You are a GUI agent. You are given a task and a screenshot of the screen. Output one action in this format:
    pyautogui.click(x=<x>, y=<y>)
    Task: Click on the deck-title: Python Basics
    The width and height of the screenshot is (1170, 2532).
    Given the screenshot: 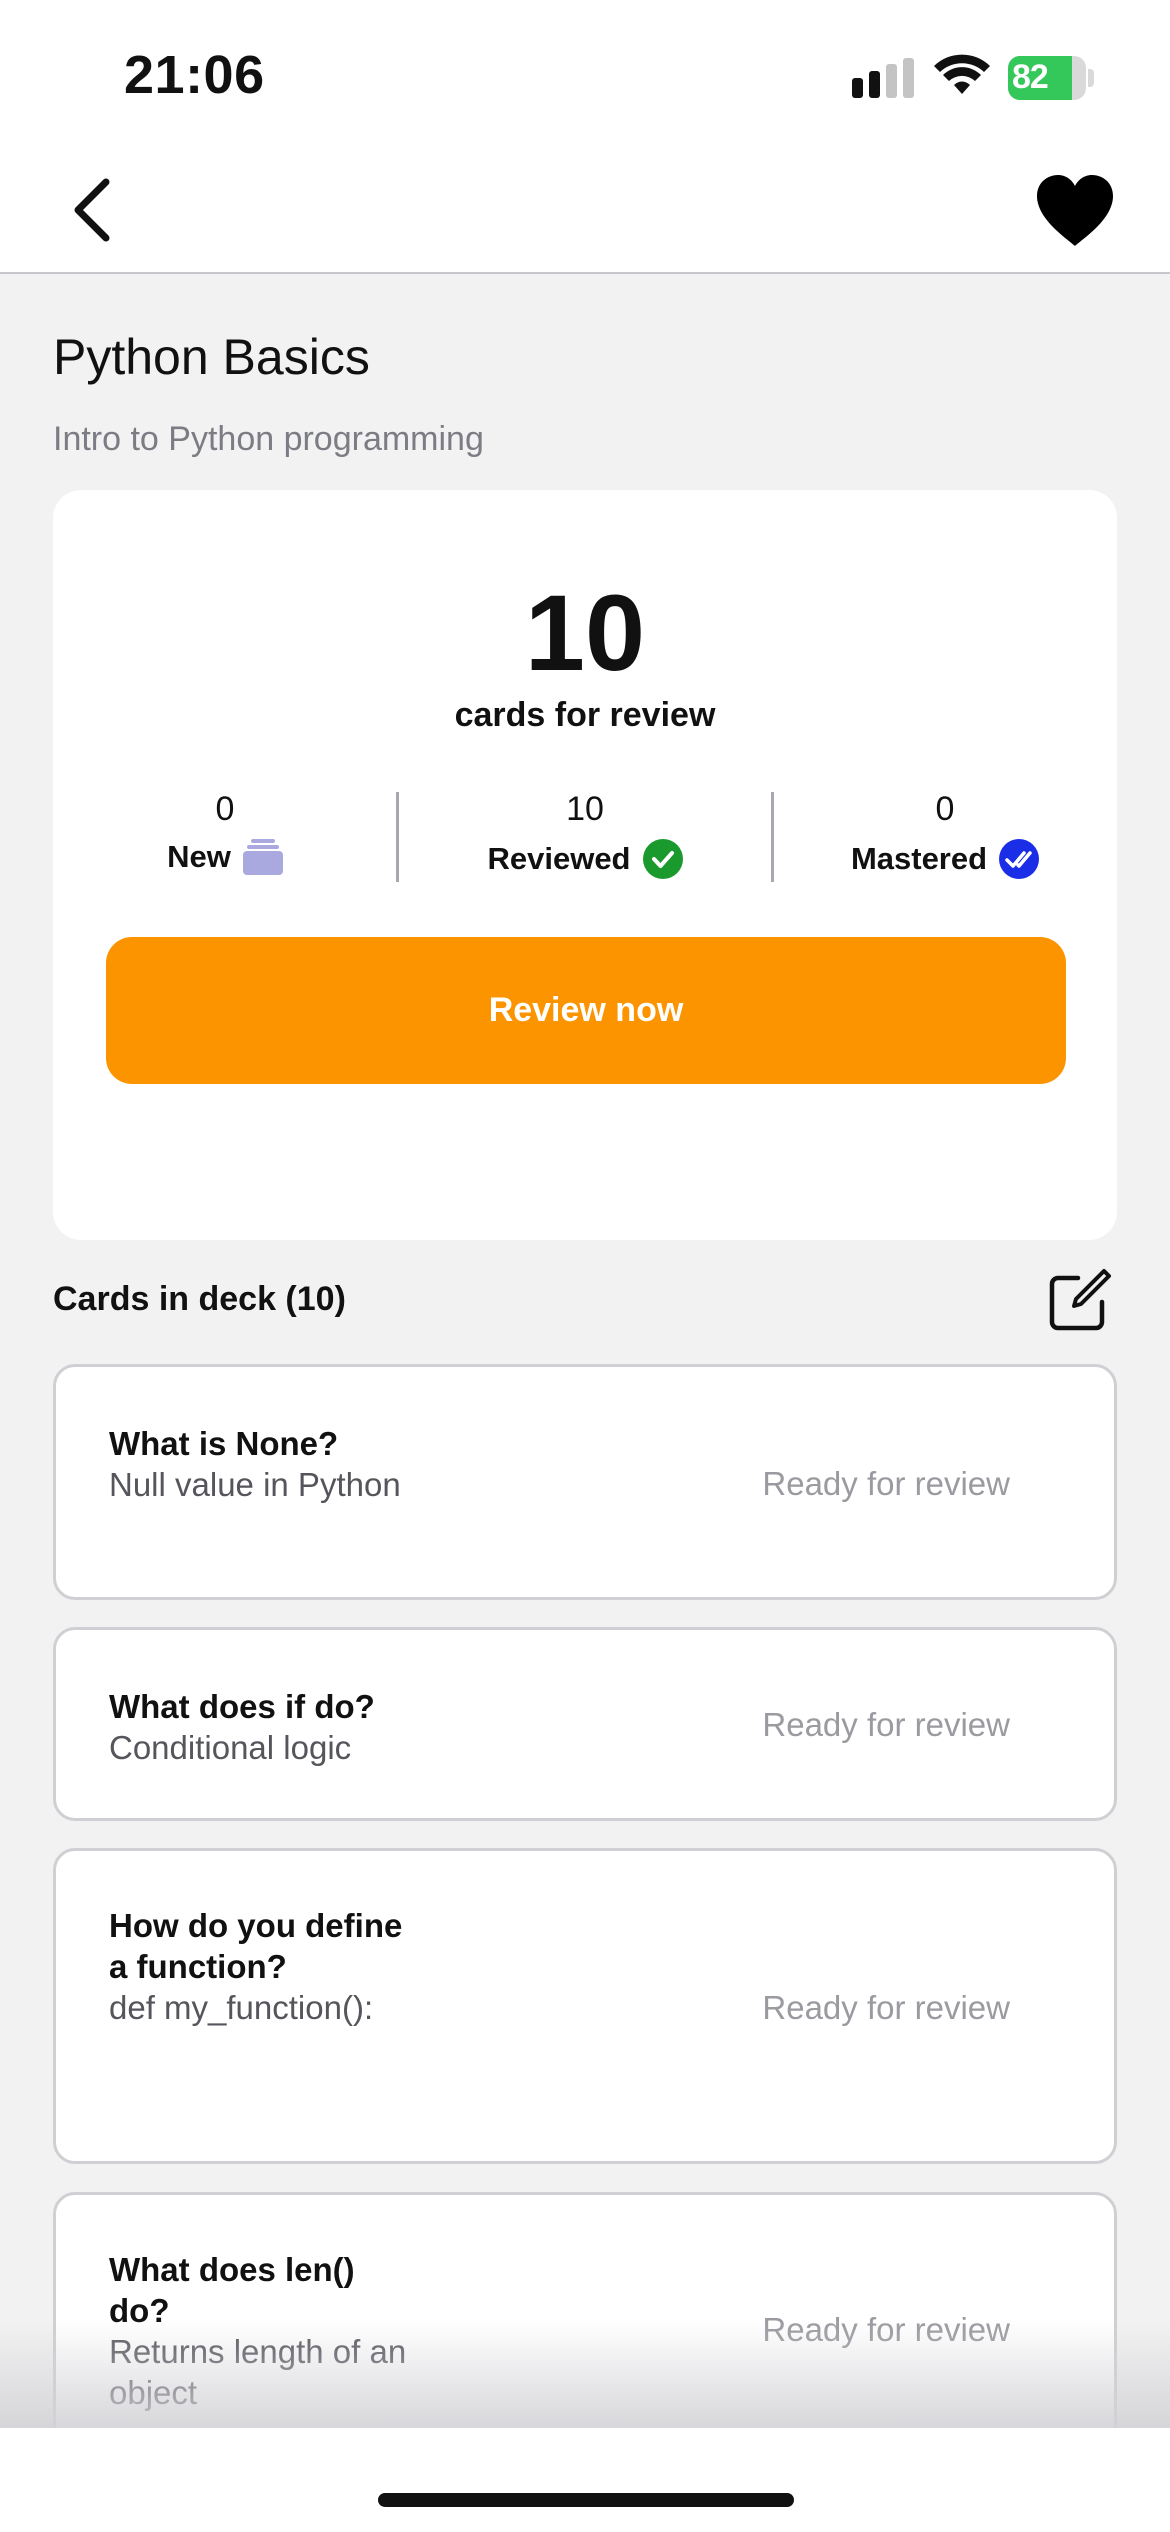 What is the action you would take?
    pyautogui.click(x=211, y=357)
    